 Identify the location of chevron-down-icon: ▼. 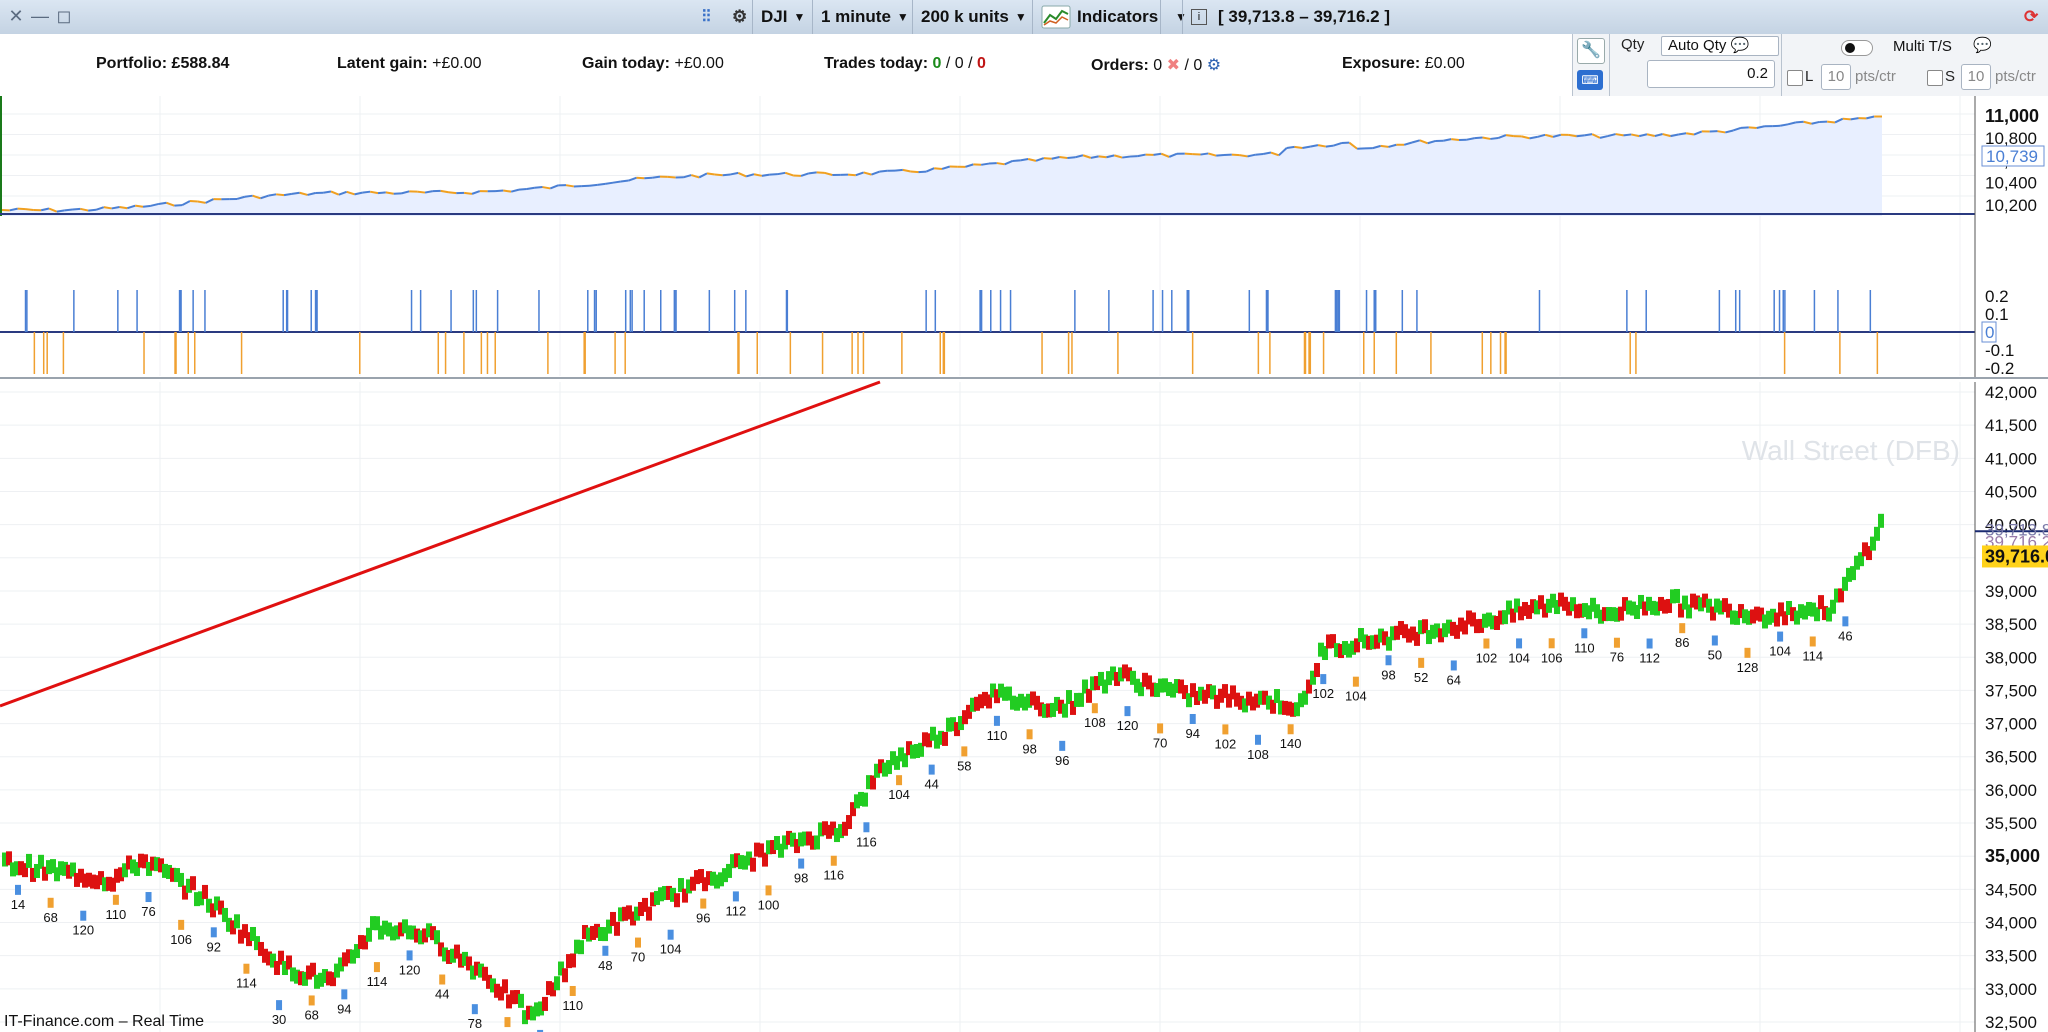
(1020, 17).